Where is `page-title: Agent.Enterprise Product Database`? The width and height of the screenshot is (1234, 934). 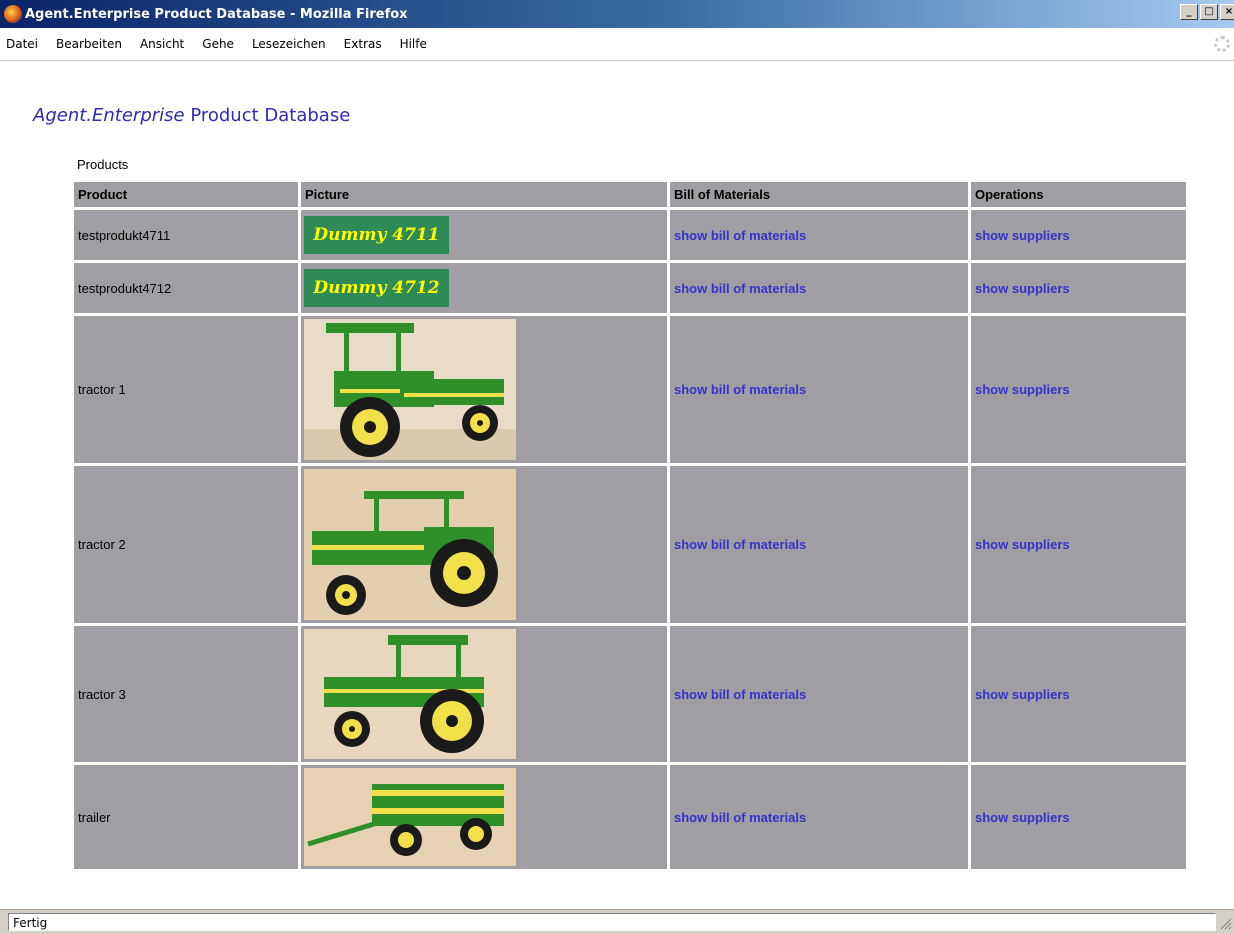 page-title: Agent.Enterprise Product Database is located at coordinates (191, 115).